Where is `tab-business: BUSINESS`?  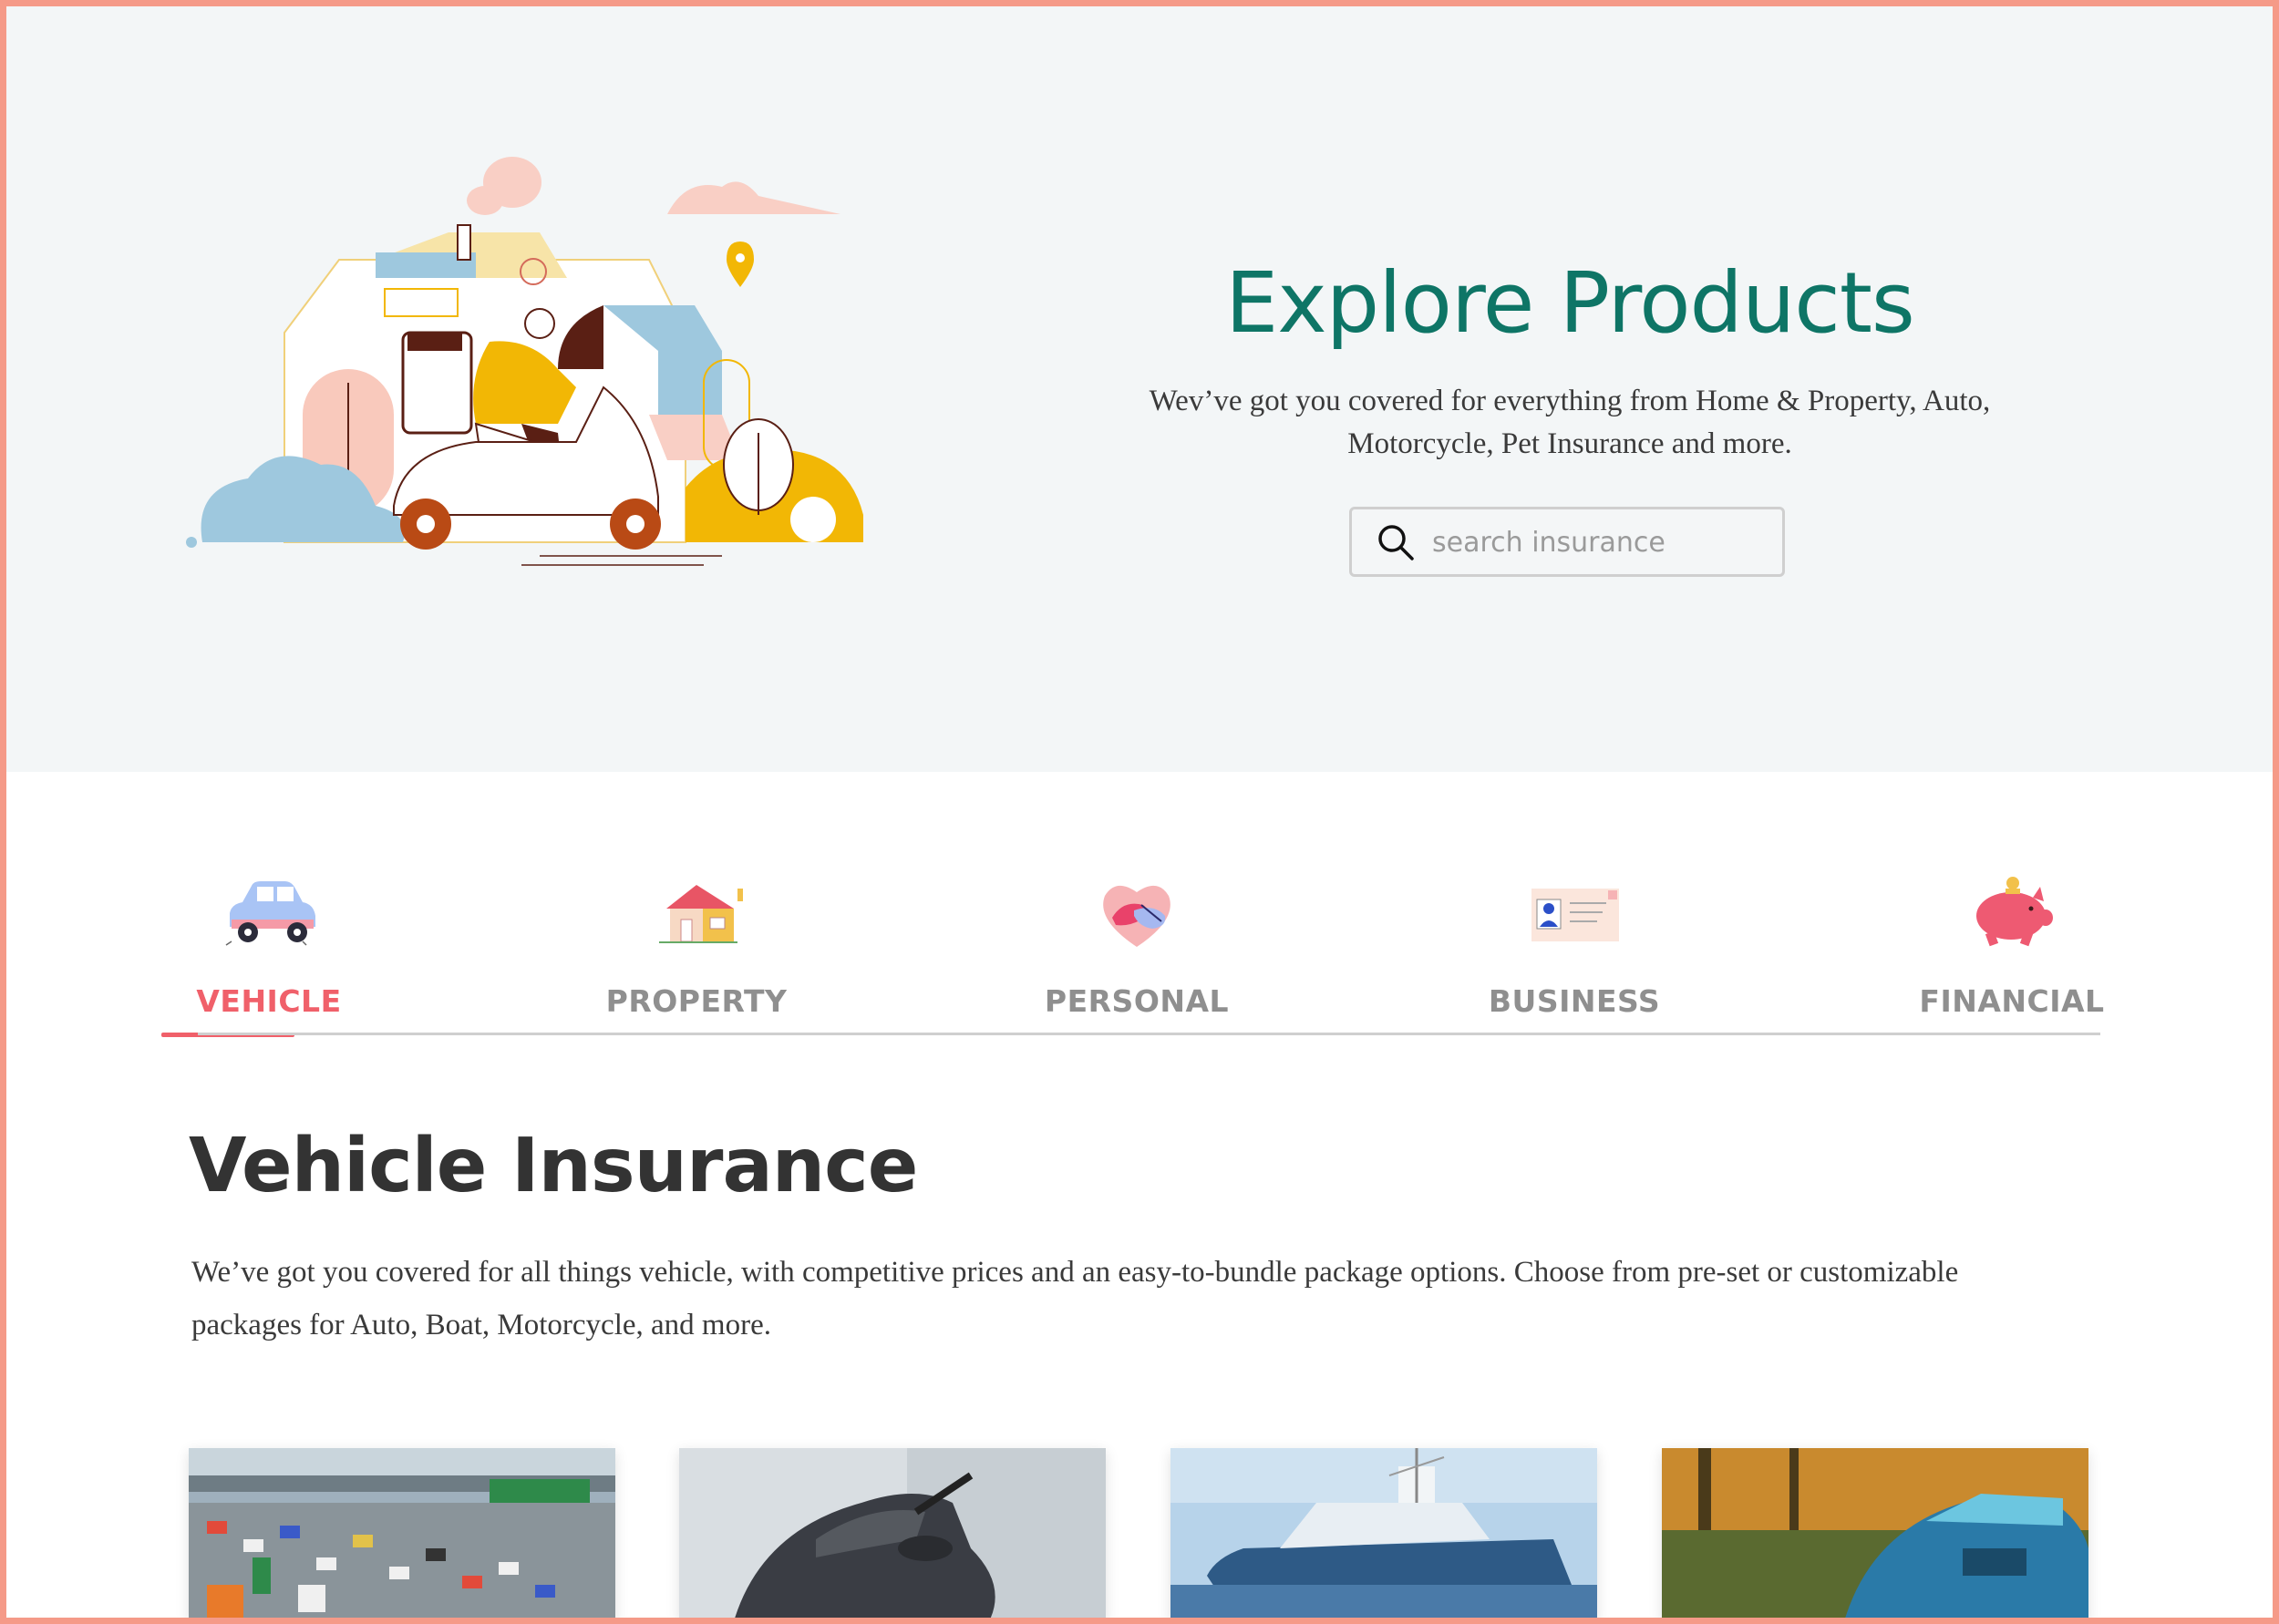
tab-business: BUSINESS is located at coordinates (1574, 952).